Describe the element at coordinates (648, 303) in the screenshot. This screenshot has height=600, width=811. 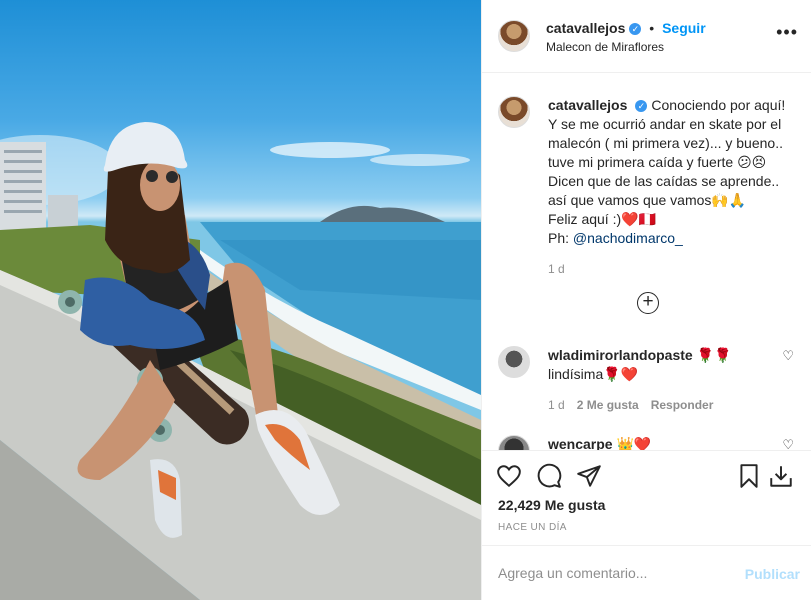
I see `load-more-comments-icon: +` at that location.